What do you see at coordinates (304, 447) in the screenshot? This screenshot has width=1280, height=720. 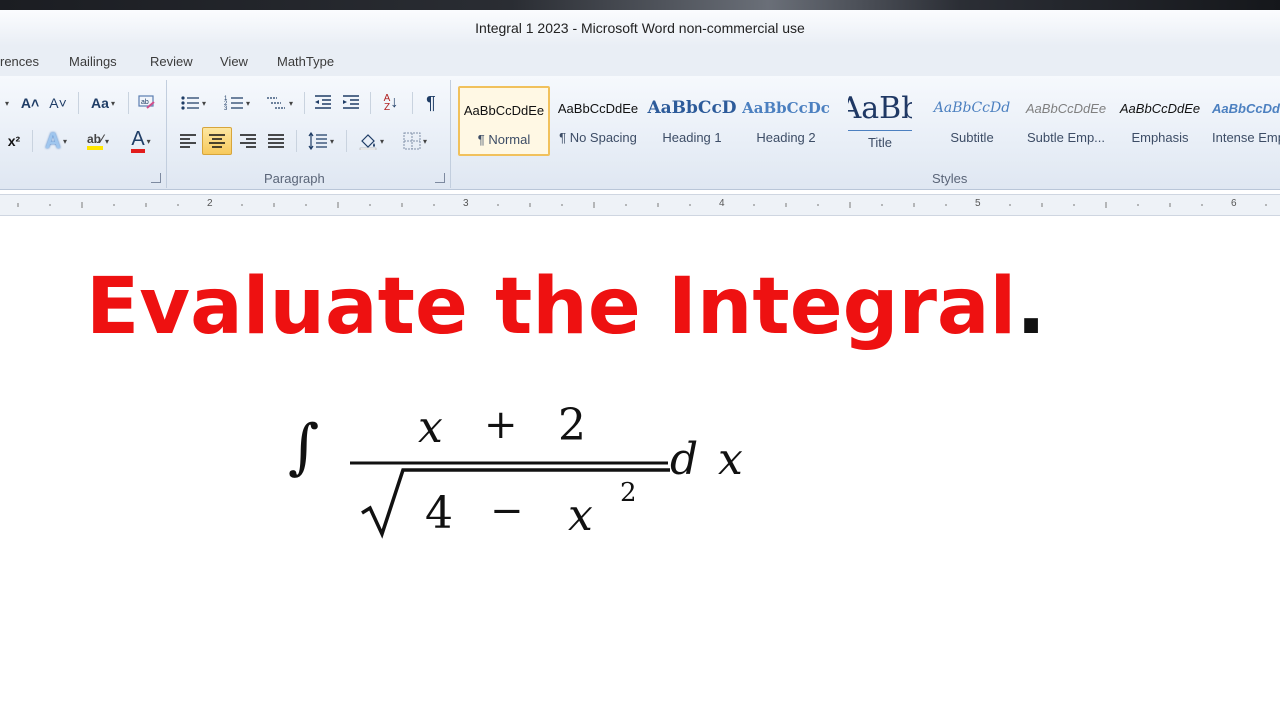 I see `integral-sign: ∫` at bounding box center [304, 447].